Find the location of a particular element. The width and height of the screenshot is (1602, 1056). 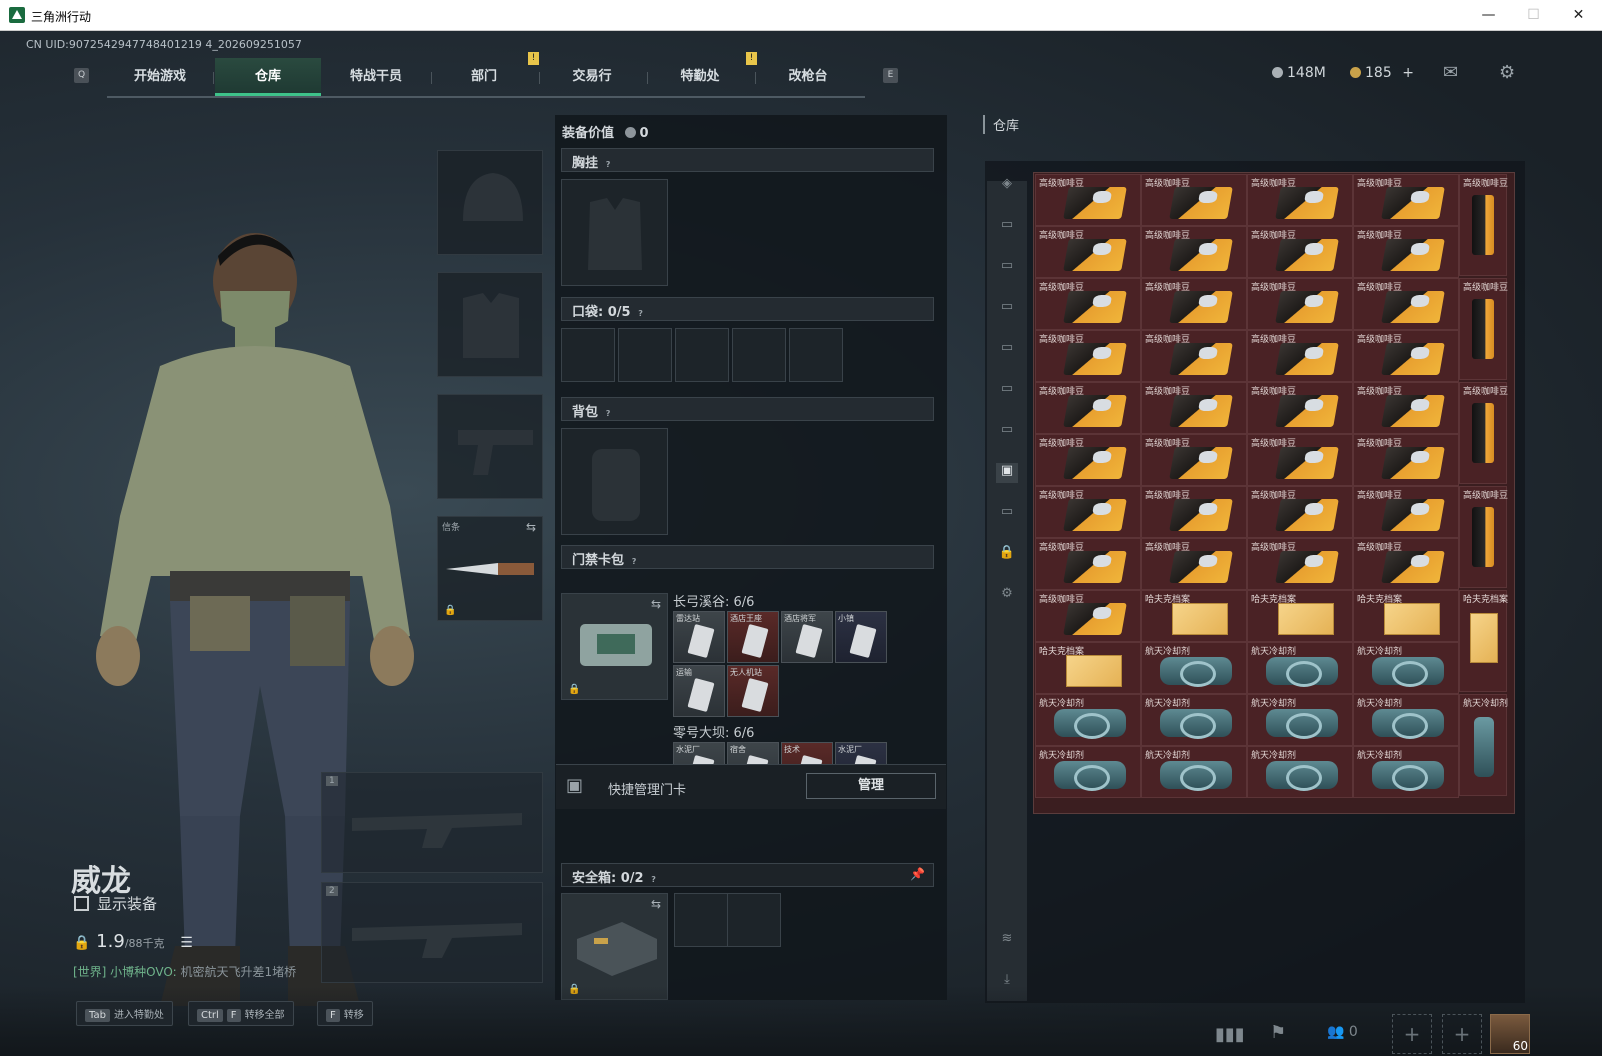

tab-start-game: 开始游戏 is located at coordinates (160, 77).